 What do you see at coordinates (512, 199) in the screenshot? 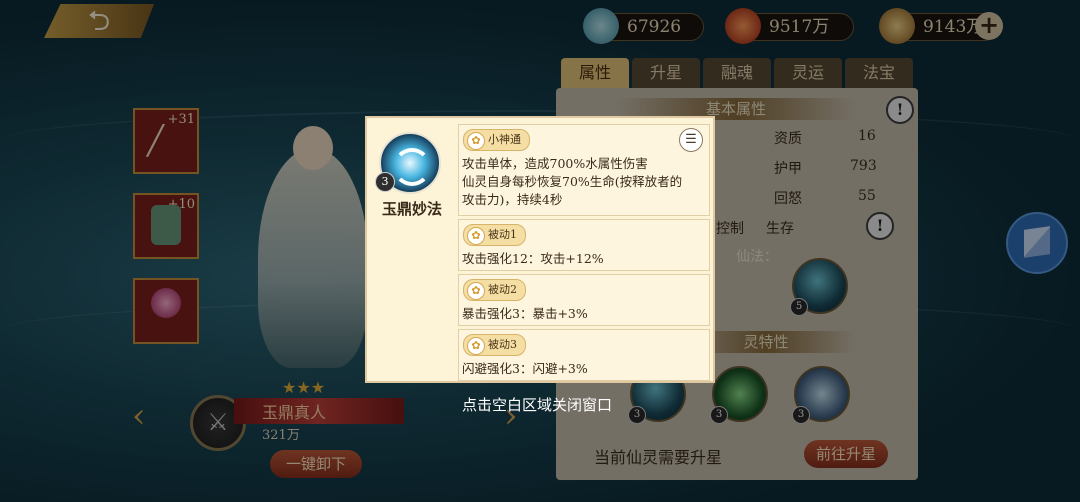
I see `skill-desc-line: 攻击力)，持续4秒` at bounding box center [512, 199].